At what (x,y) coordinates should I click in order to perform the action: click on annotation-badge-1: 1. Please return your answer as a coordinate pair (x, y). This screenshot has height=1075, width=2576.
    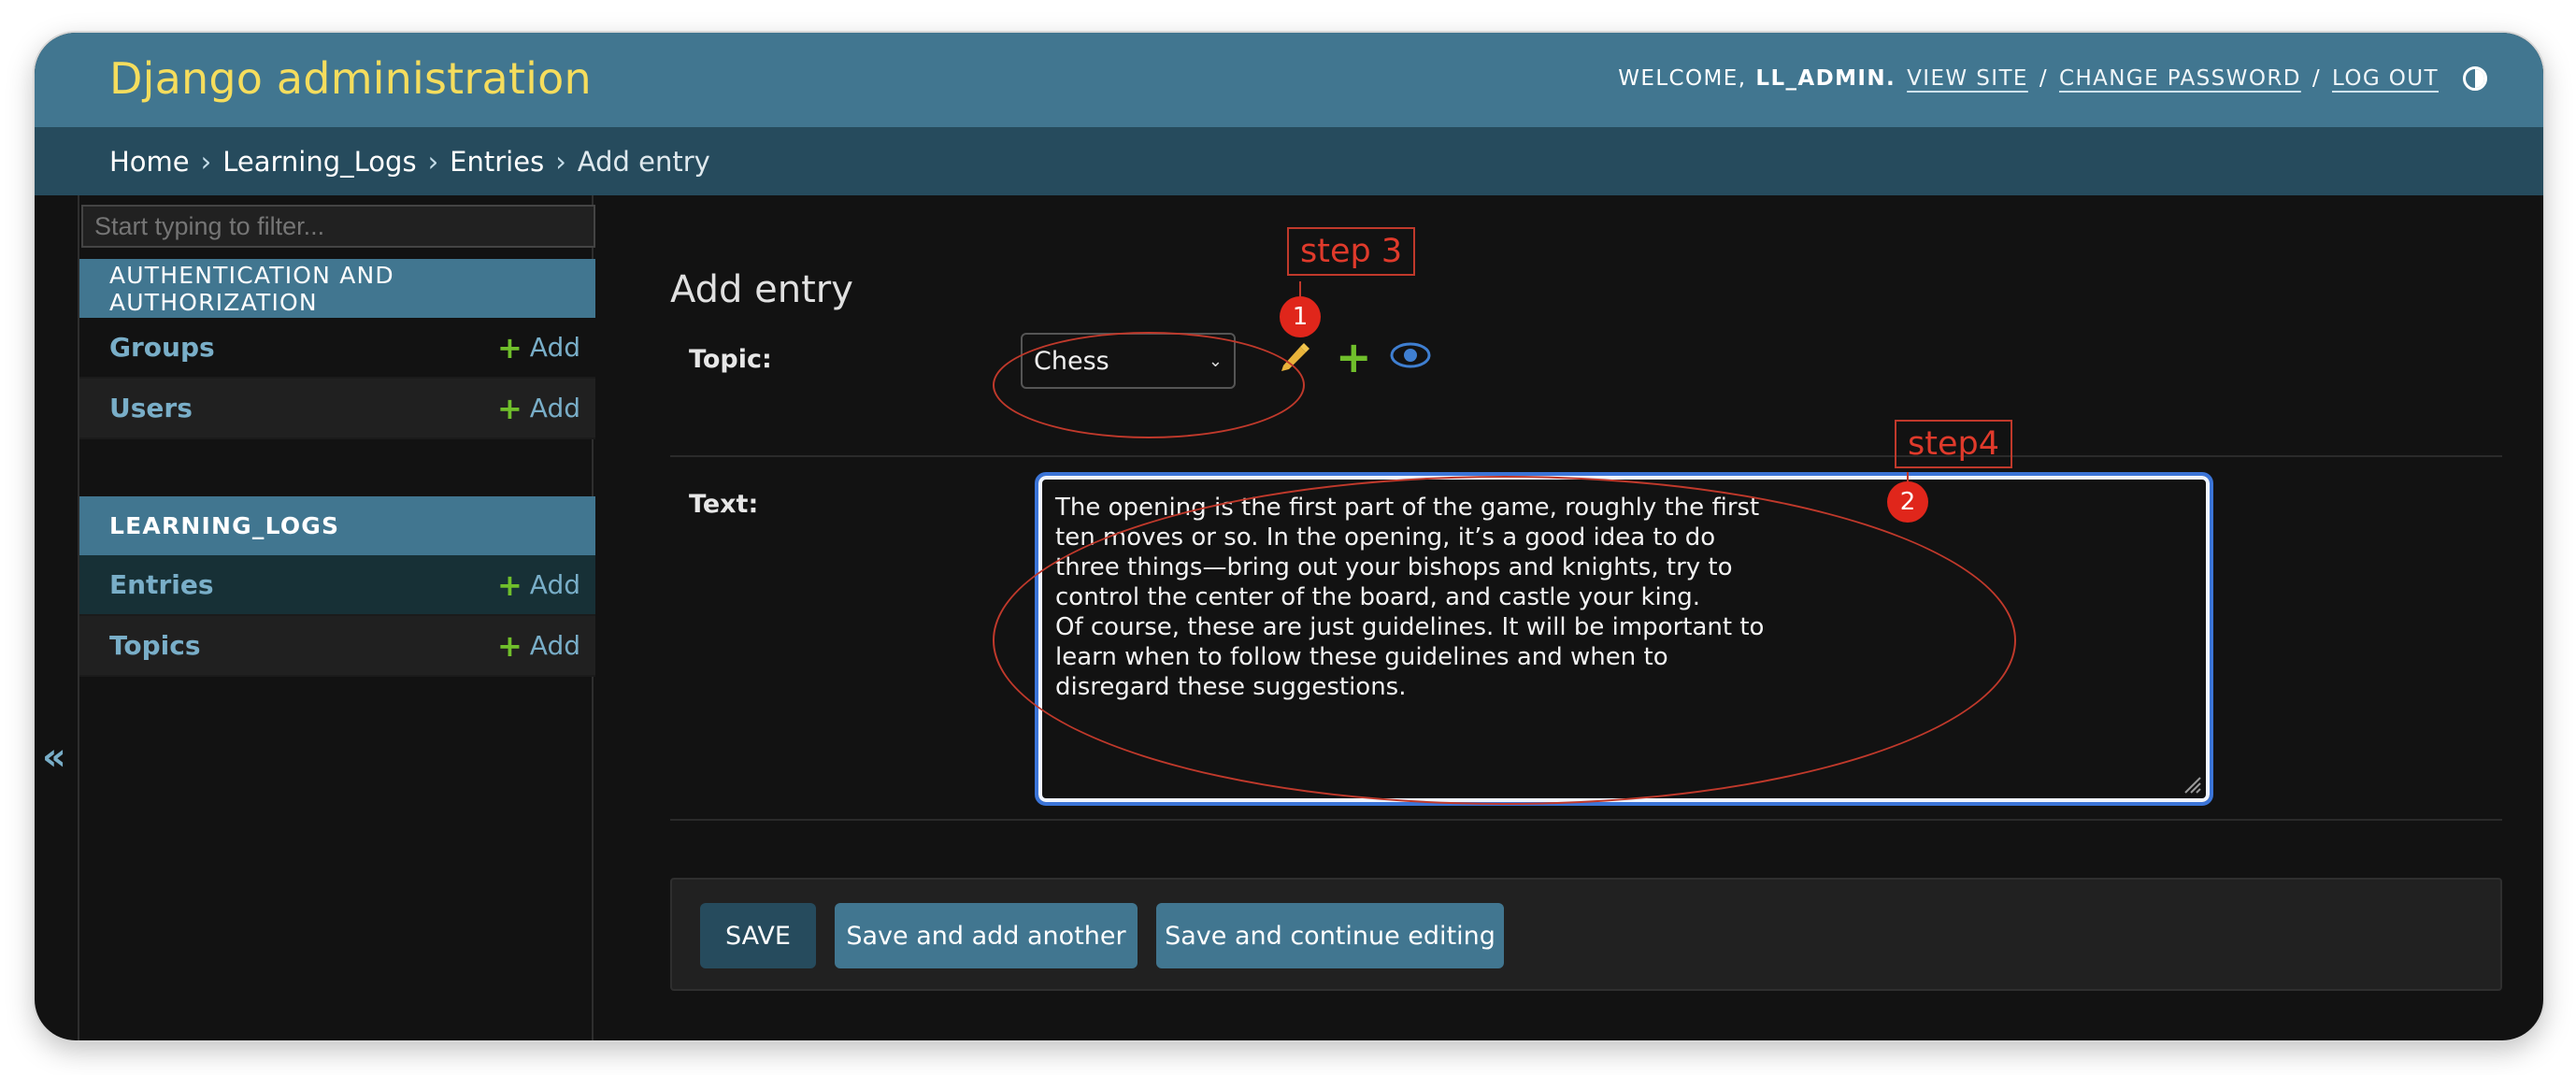
    Looking at the image, I should click on (1300, 316).